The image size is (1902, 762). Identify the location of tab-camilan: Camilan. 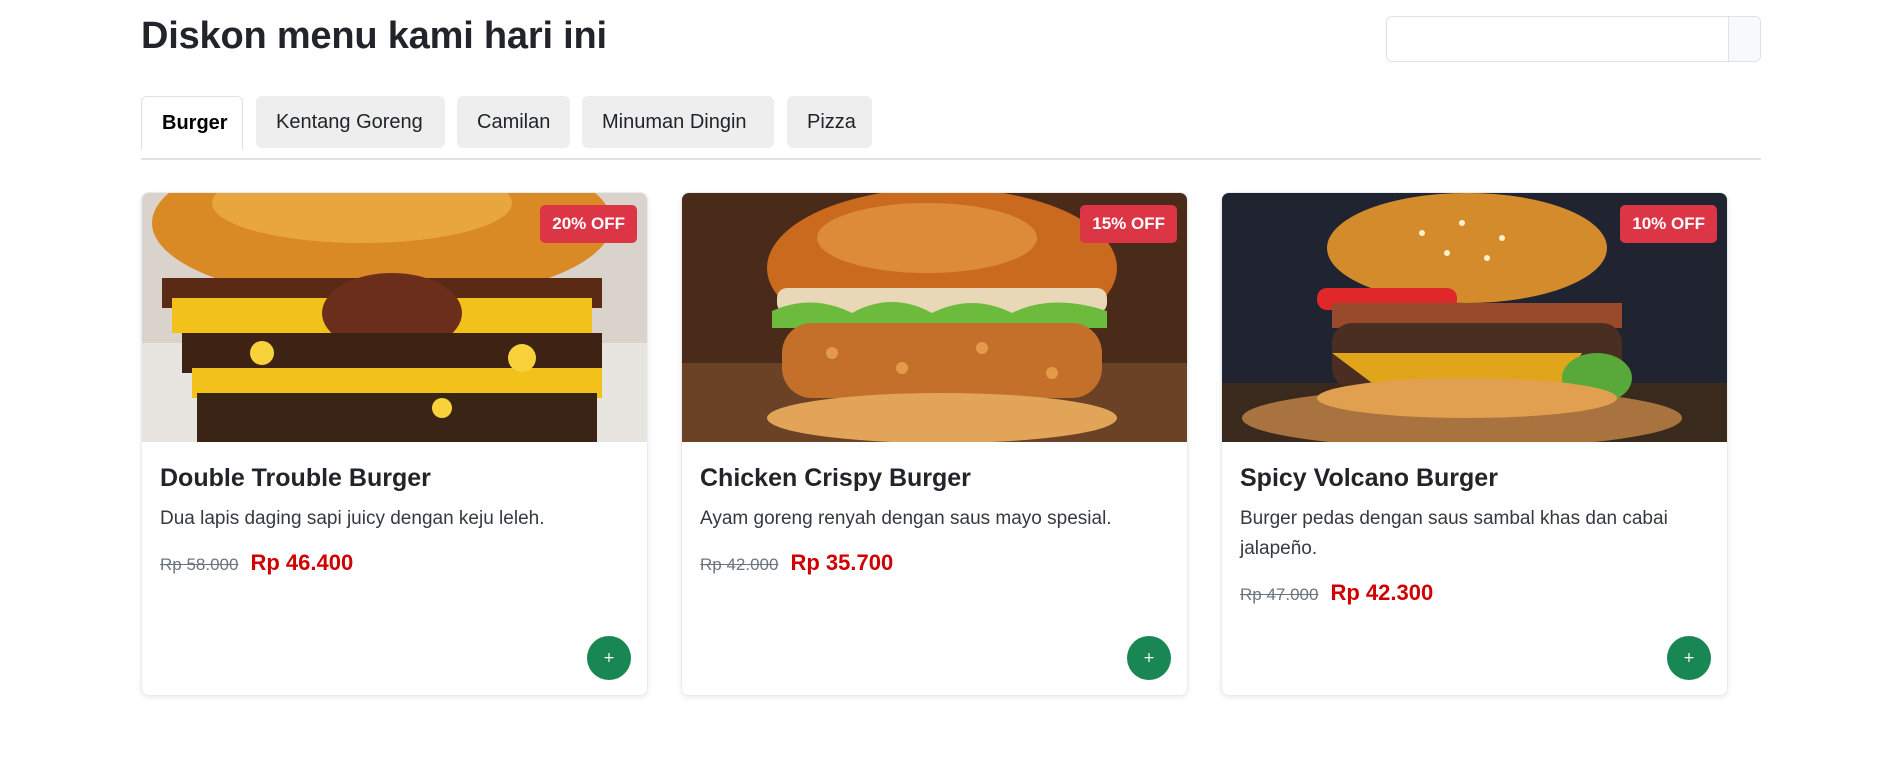
(513, 122).